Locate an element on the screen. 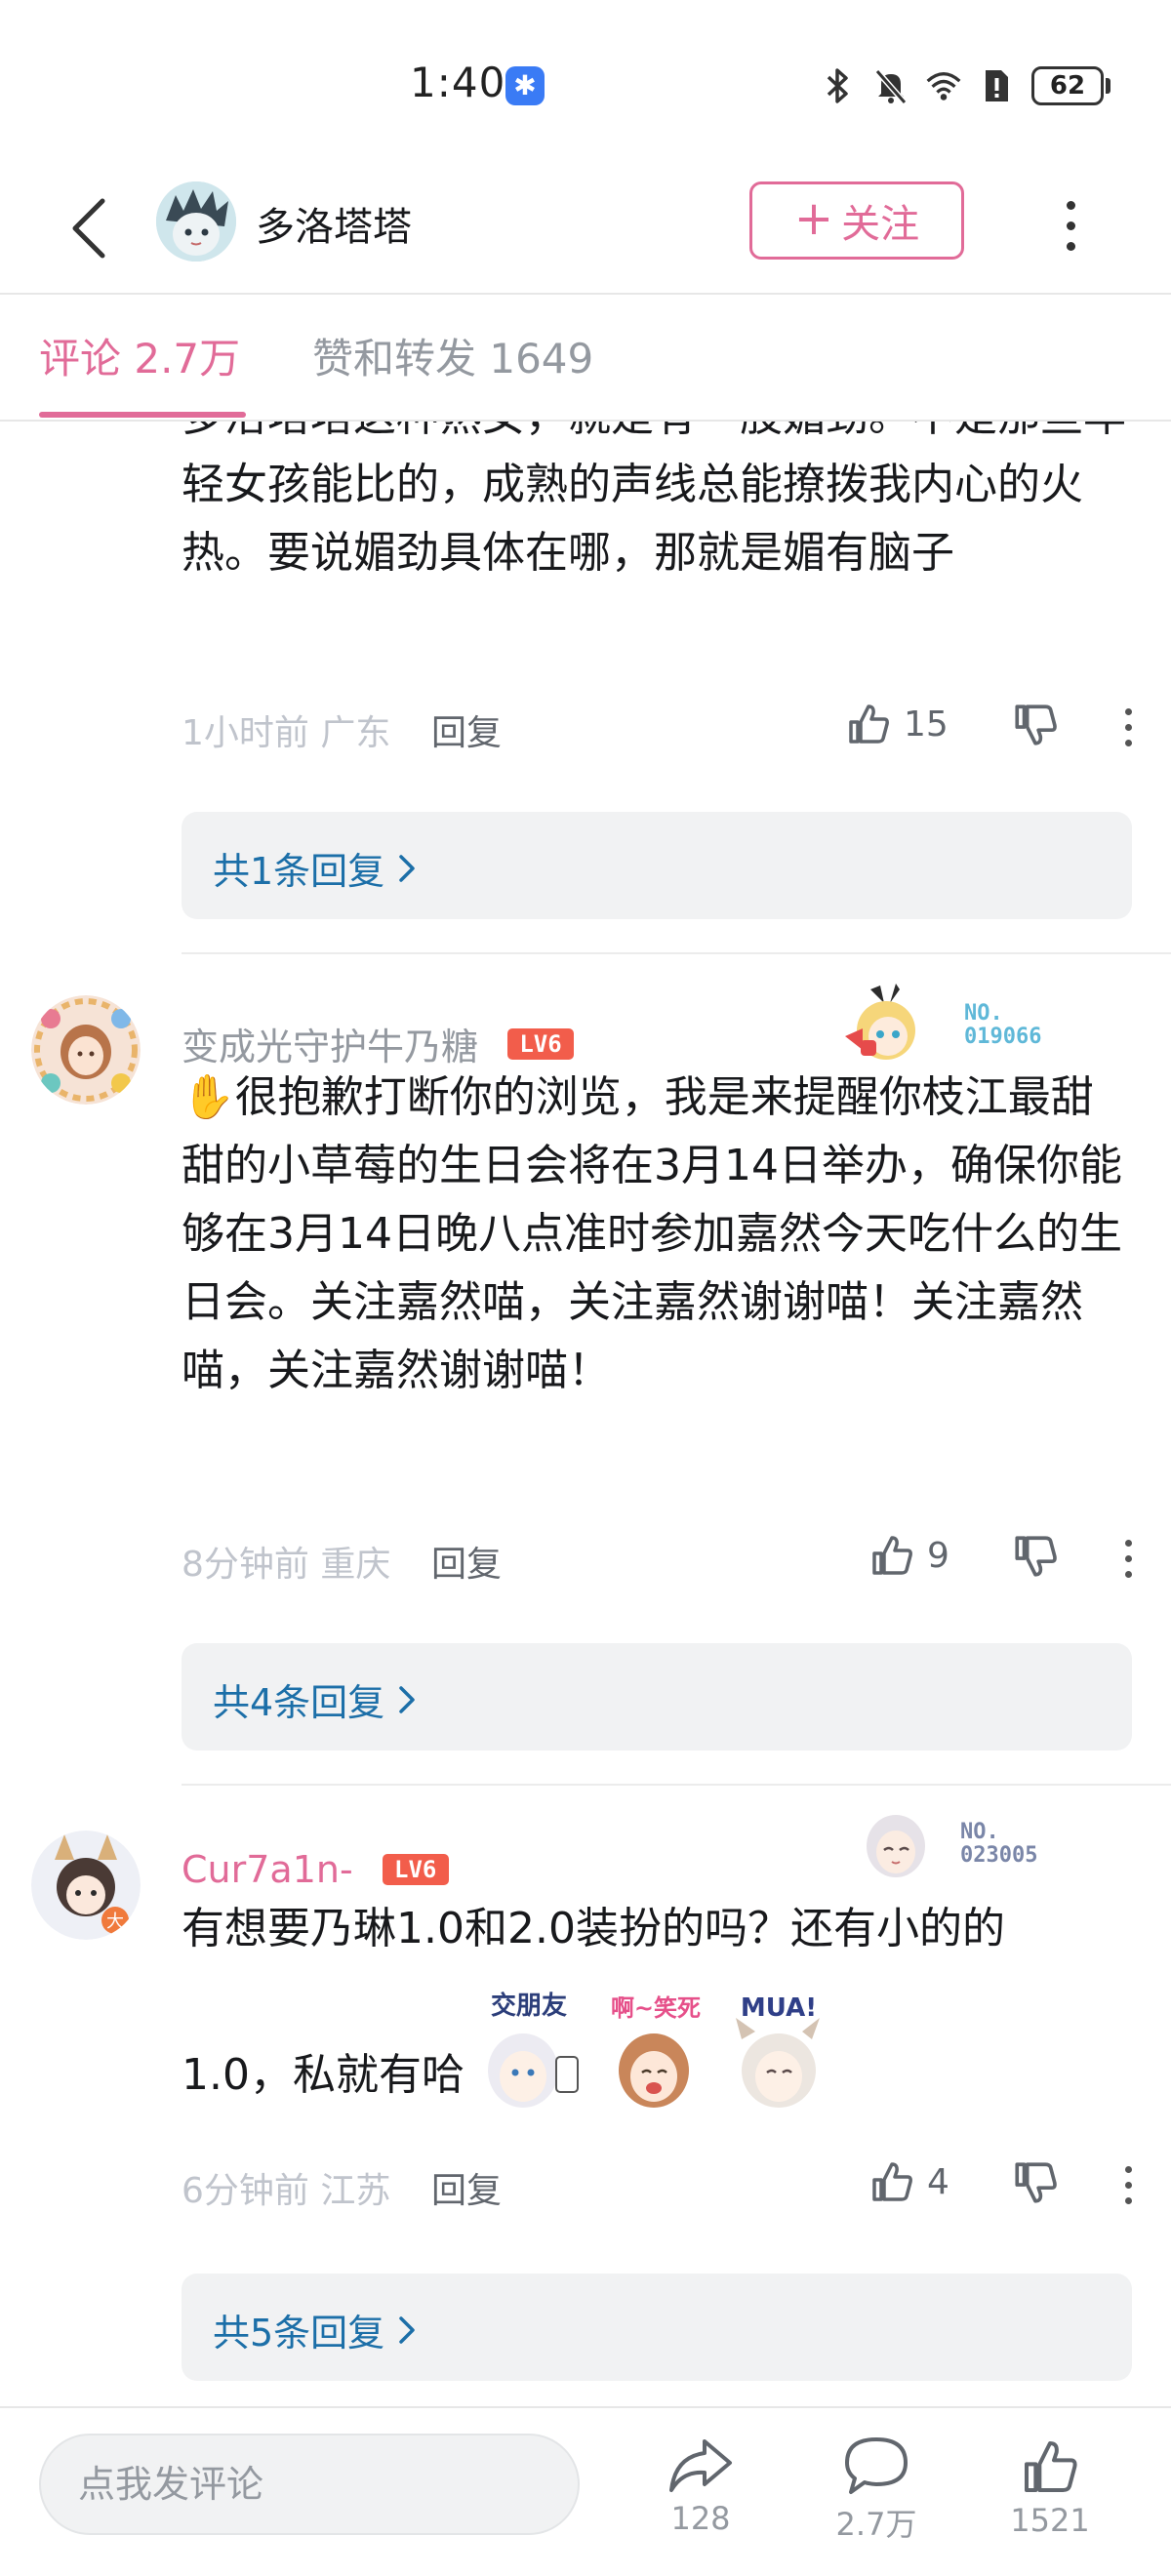  status-bar: 1:40 ✱ 62 is located at coordinates (585, 83).